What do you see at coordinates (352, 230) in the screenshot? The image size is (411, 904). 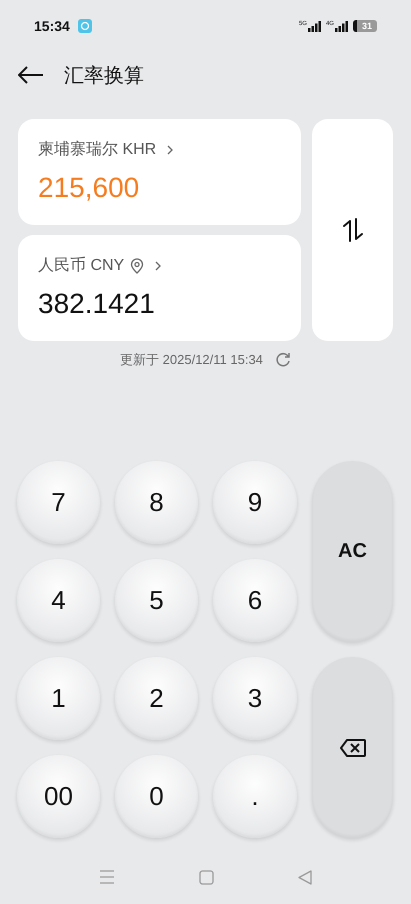 I see `swap-icon` at bounding box center [352, 230].